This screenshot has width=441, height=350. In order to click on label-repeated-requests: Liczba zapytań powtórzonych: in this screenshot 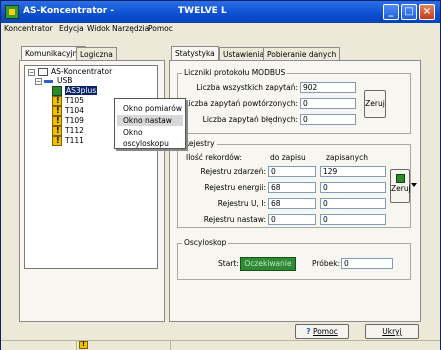, I will do `click(241, 103)`.